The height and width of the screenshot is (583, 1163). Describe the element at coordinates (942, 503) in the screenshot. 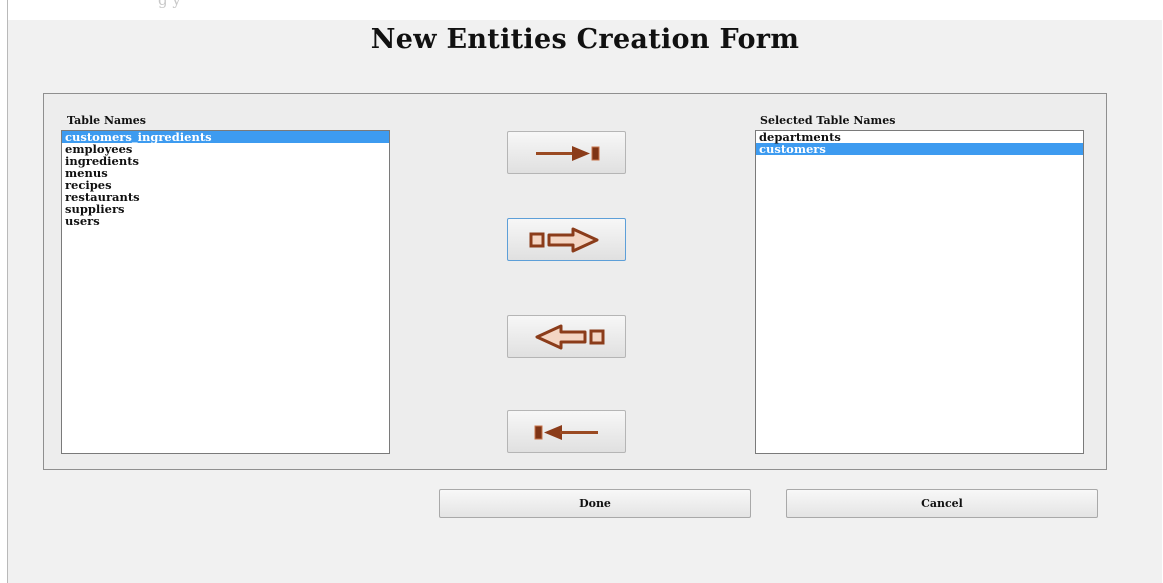

I see `cancel-button: Cancel` at that location.